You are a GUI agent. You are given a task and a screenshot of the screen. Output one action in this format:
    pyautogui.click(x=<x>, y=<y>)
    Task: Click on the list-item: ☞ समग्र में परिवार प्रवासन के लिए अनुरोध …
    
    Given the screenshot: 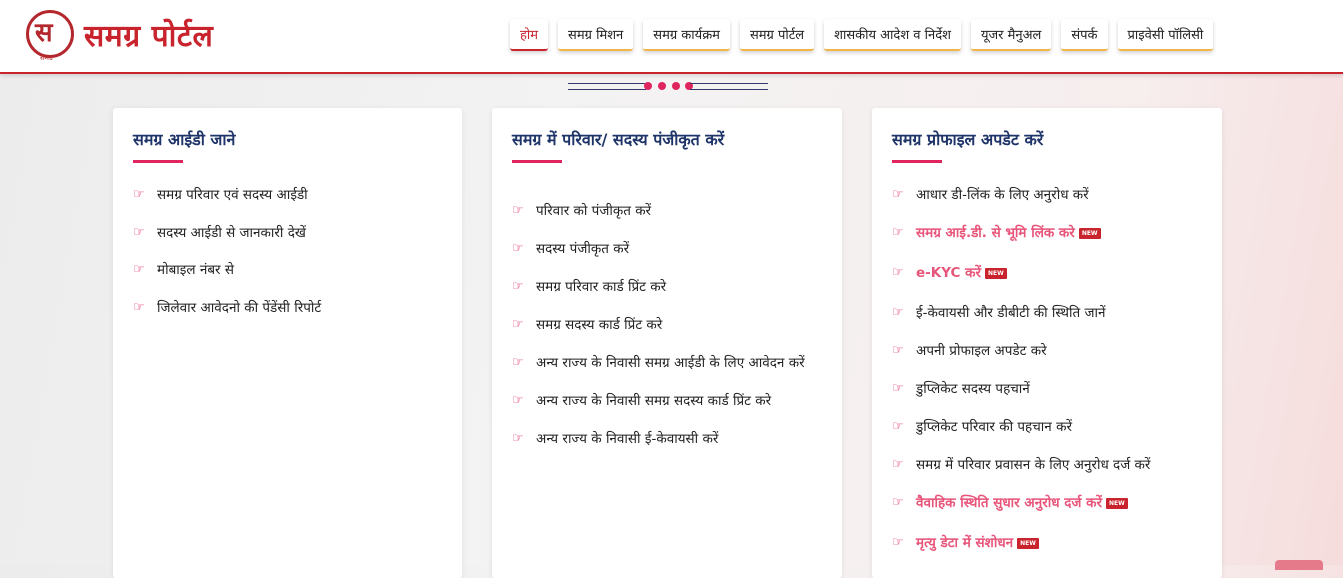 What is the action you would take?
    pyautogui.click(x=1047, y=465)
    